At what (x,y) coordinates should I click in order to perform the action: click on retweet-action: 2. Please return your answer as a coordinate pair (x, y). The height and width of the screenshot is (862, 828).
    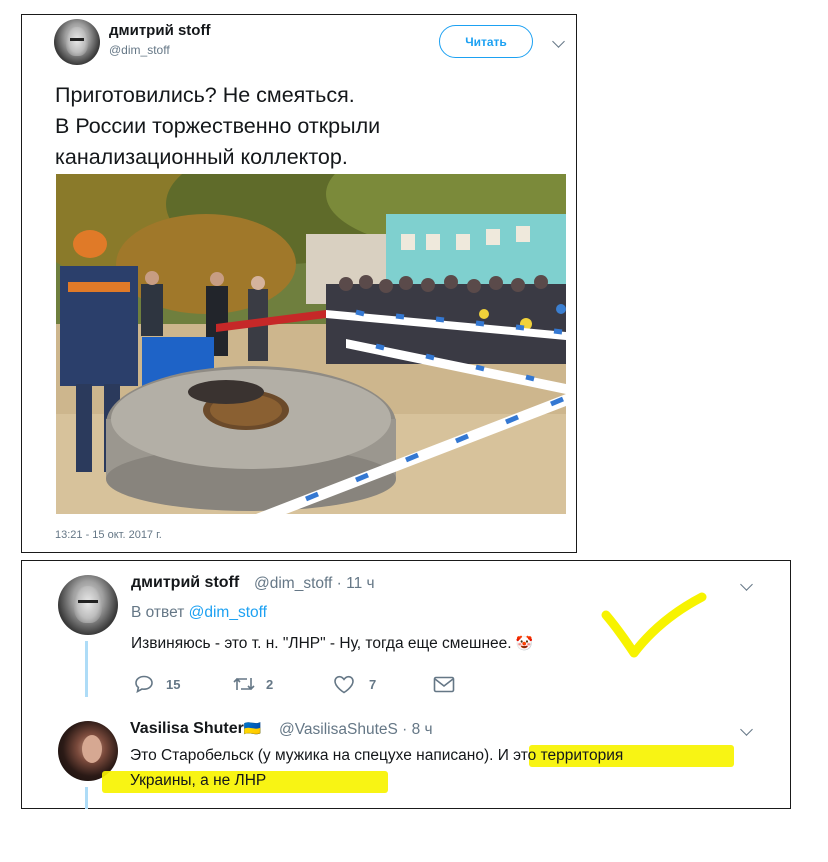
    Looking at the image, I should click on (252, 684).